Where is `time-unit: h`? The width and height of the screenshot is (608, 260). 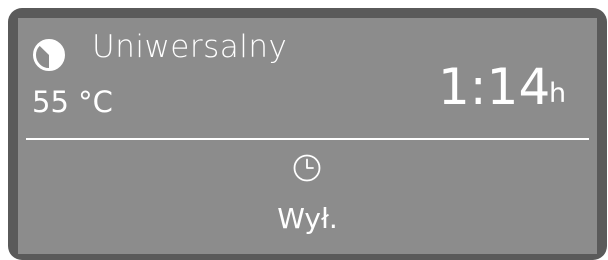
time-unit: h is located at coordinates (558, 93).